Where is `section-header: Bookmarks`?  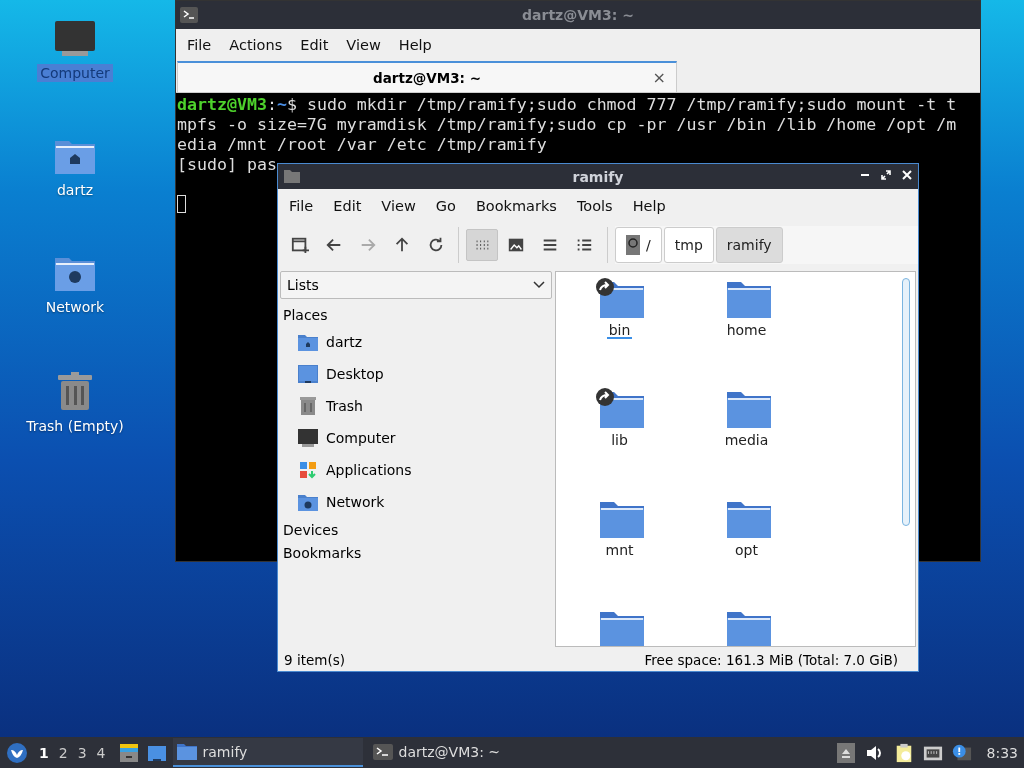 section-header: Bookmarks is located at coordinates (416, 552).